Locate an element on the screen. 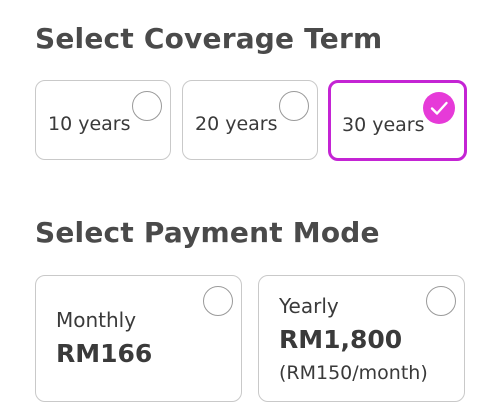  coverage-option-10-years: 10 years is located at coordinates (103, 120).